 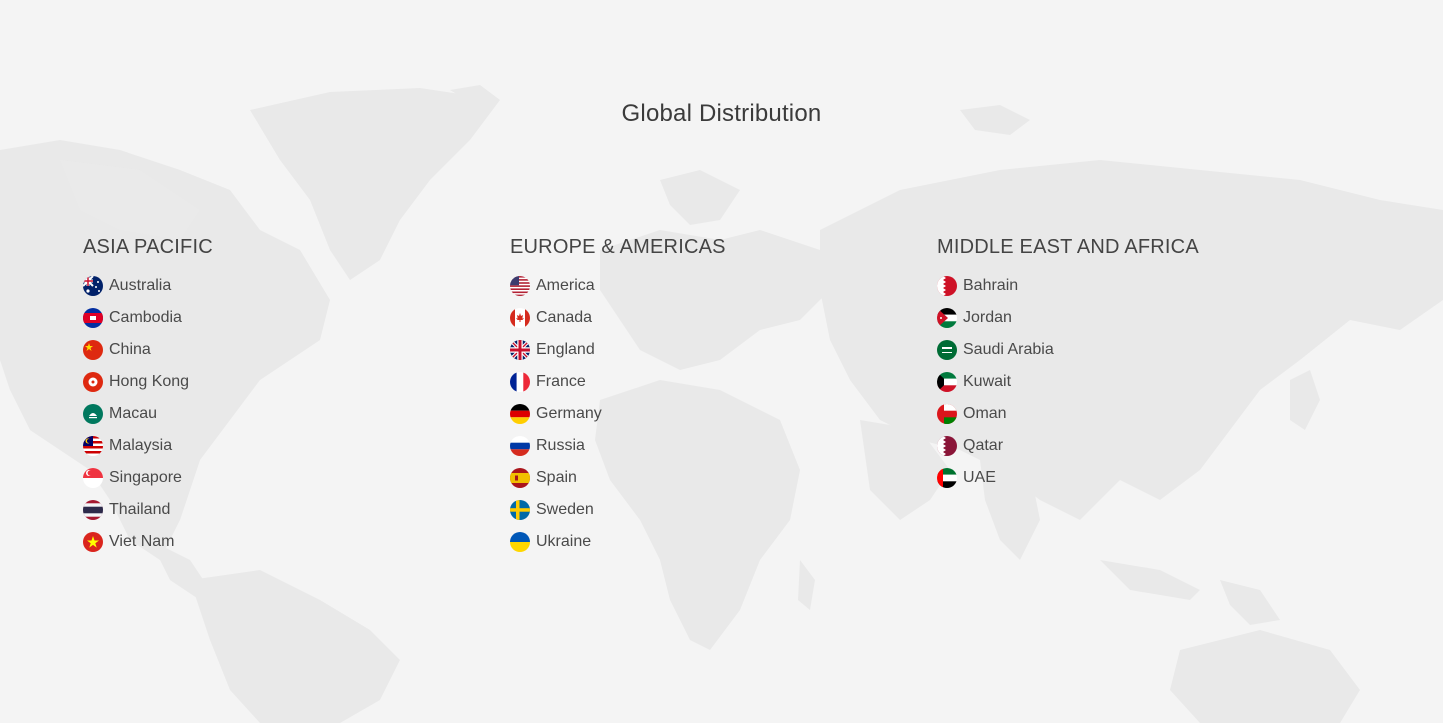 What do you see at coordinates (618, 318) in the screenshot?
I see `country-item-canada: Canada` at bounding box center [618, 318].